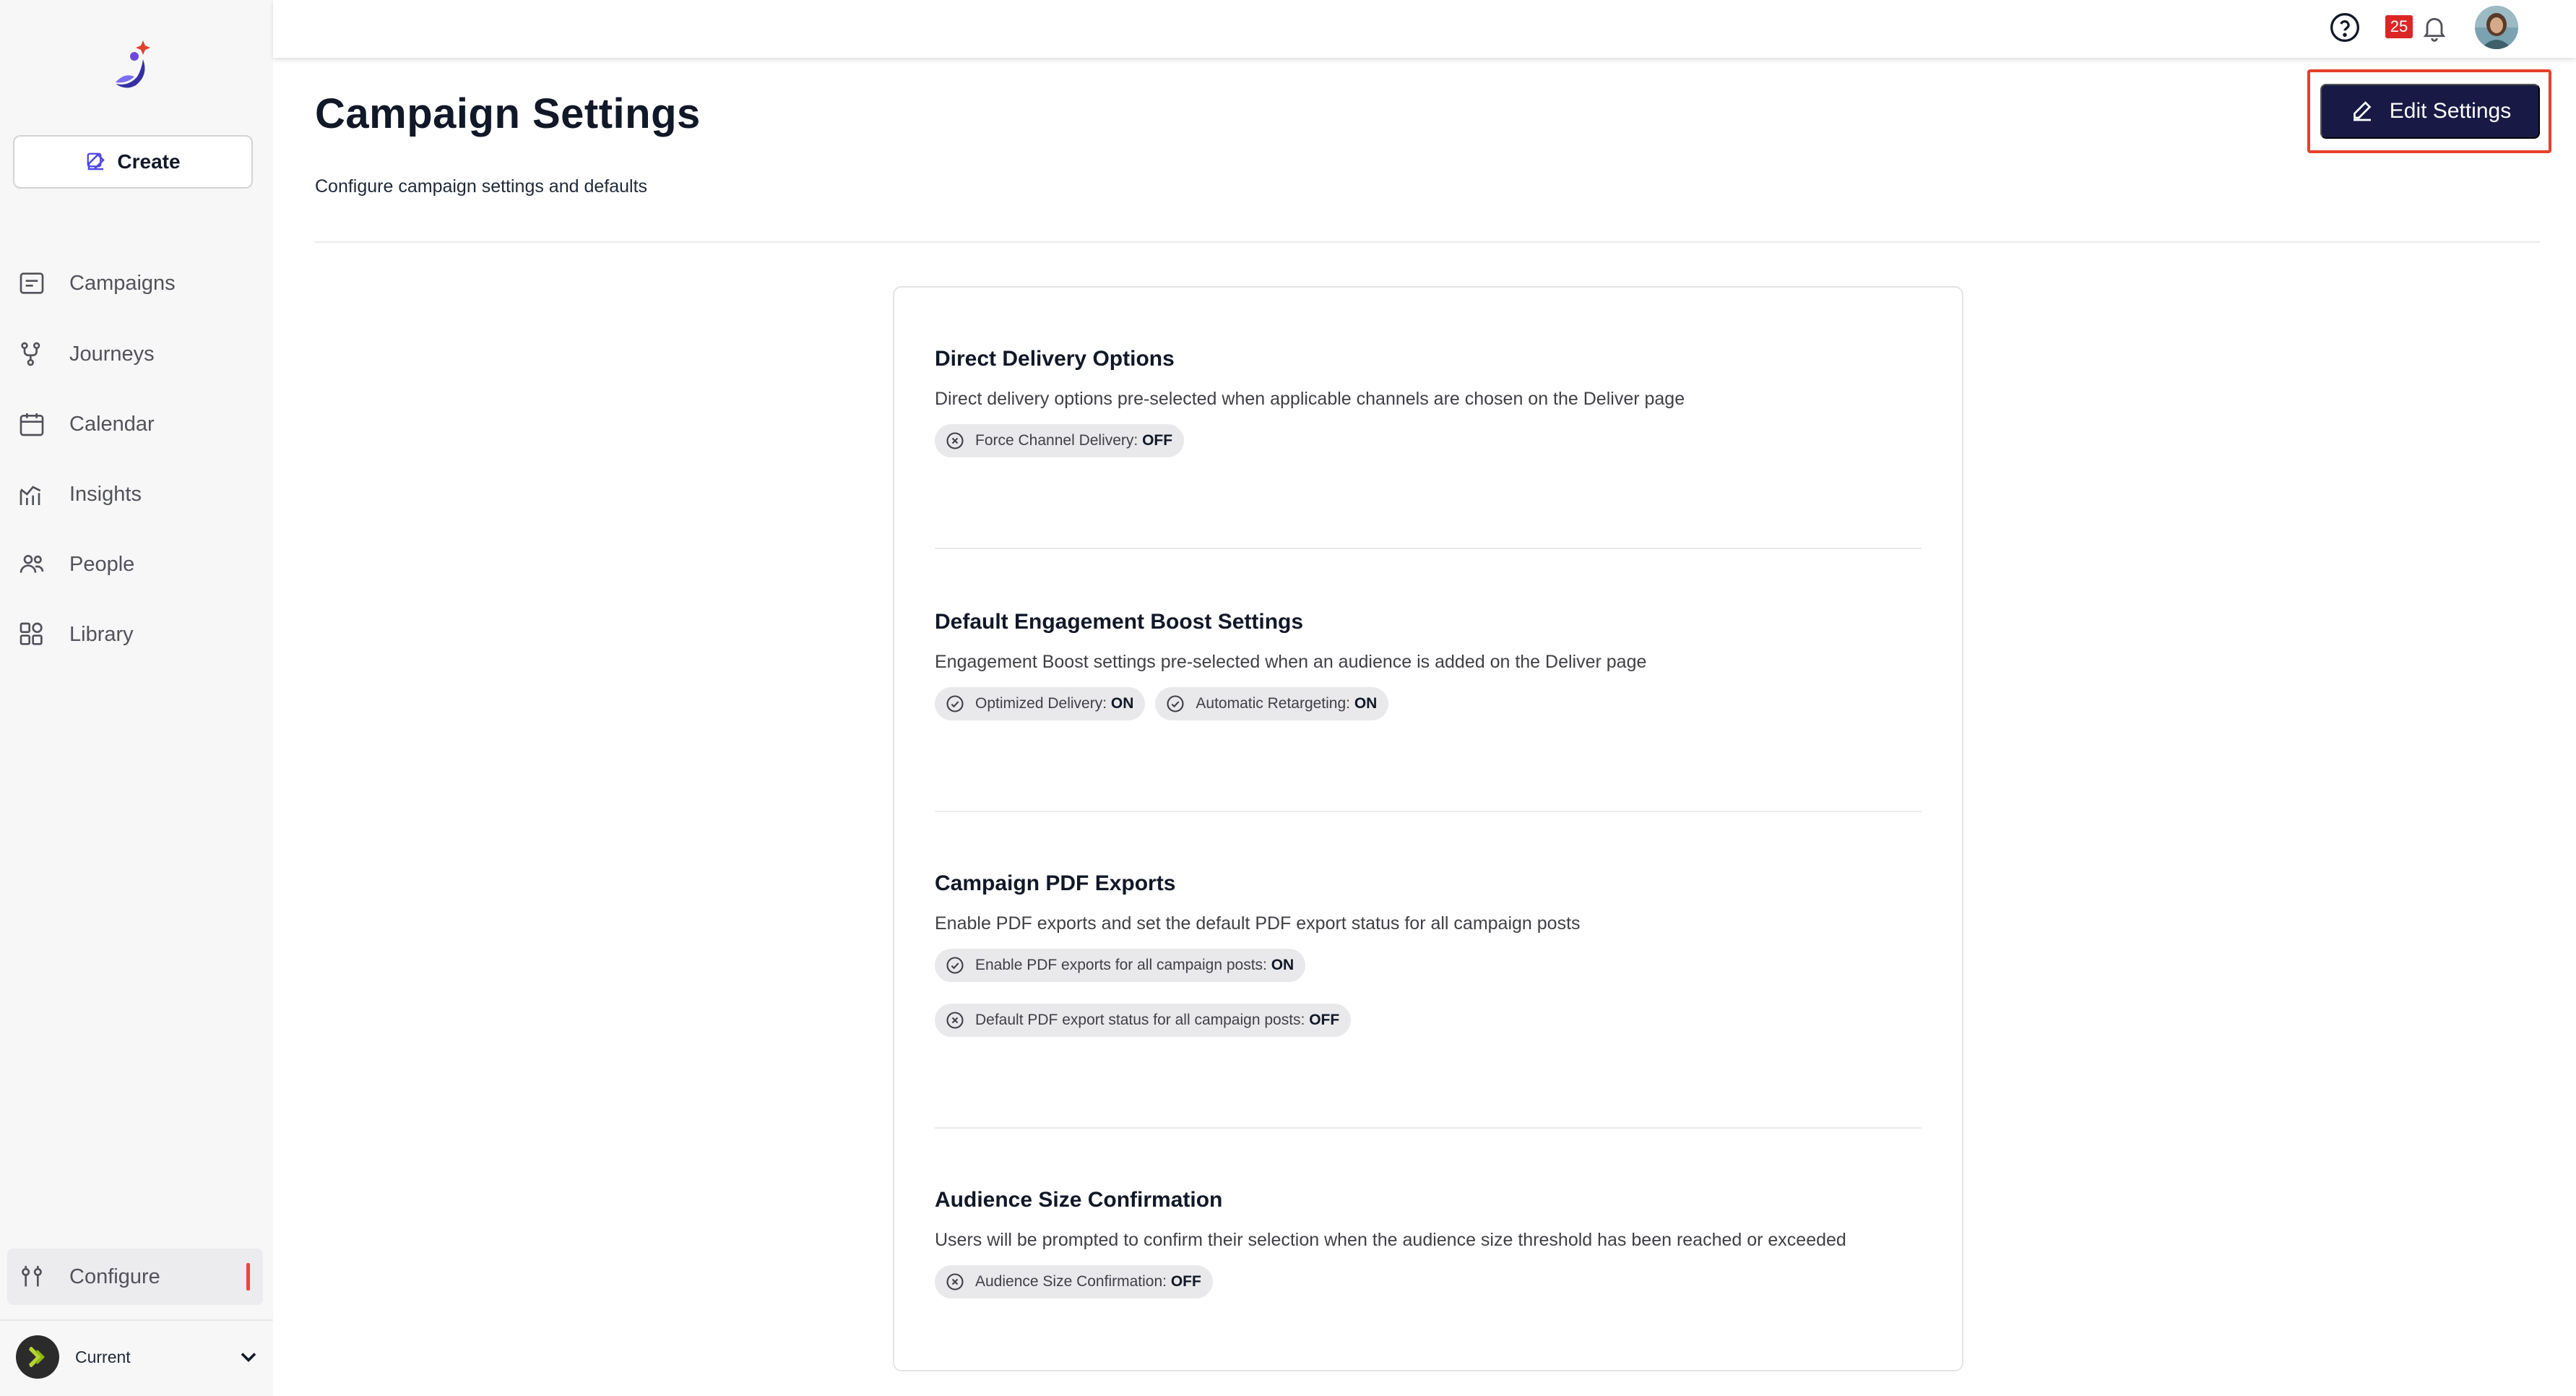 The width and height of the screenshot is (2576, 1396). What do you see at coordinates (1120, 622) in the screenshot?
I see `section-title: Default Engagement Boost Settings` at bounding box center [1120, 622].